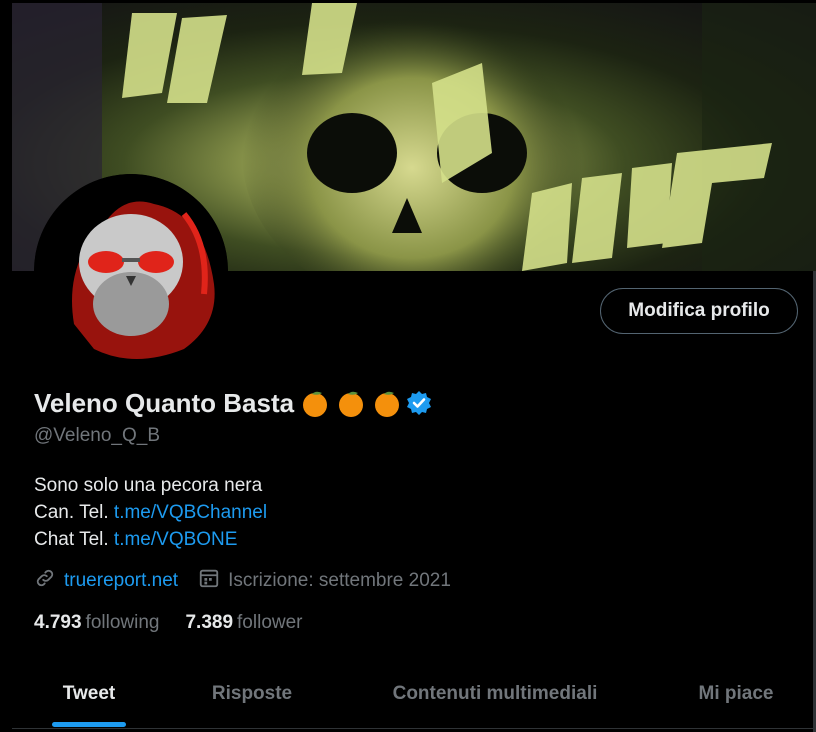 This screenshot has height=732, width=816. Describe the element at coordinates (89, 694) in the screenshot. I see `tab-tweet: Tweet` at that location.